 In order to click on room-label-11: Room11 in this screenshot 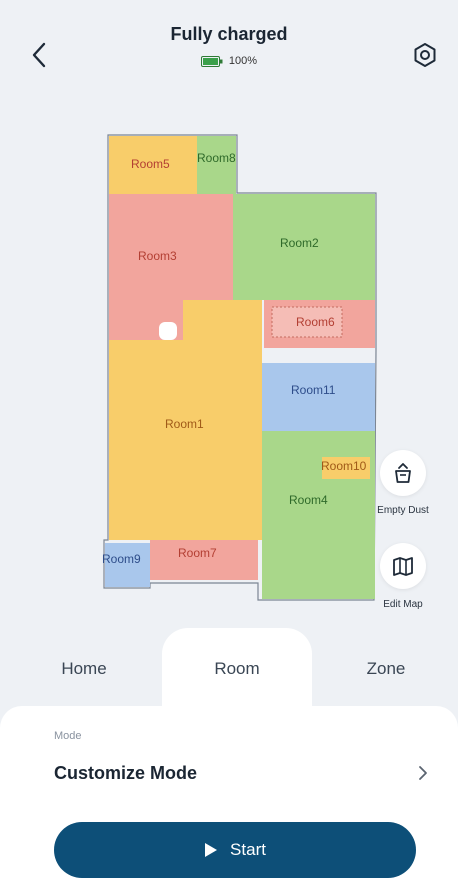, I will do `click(313, 390)`.